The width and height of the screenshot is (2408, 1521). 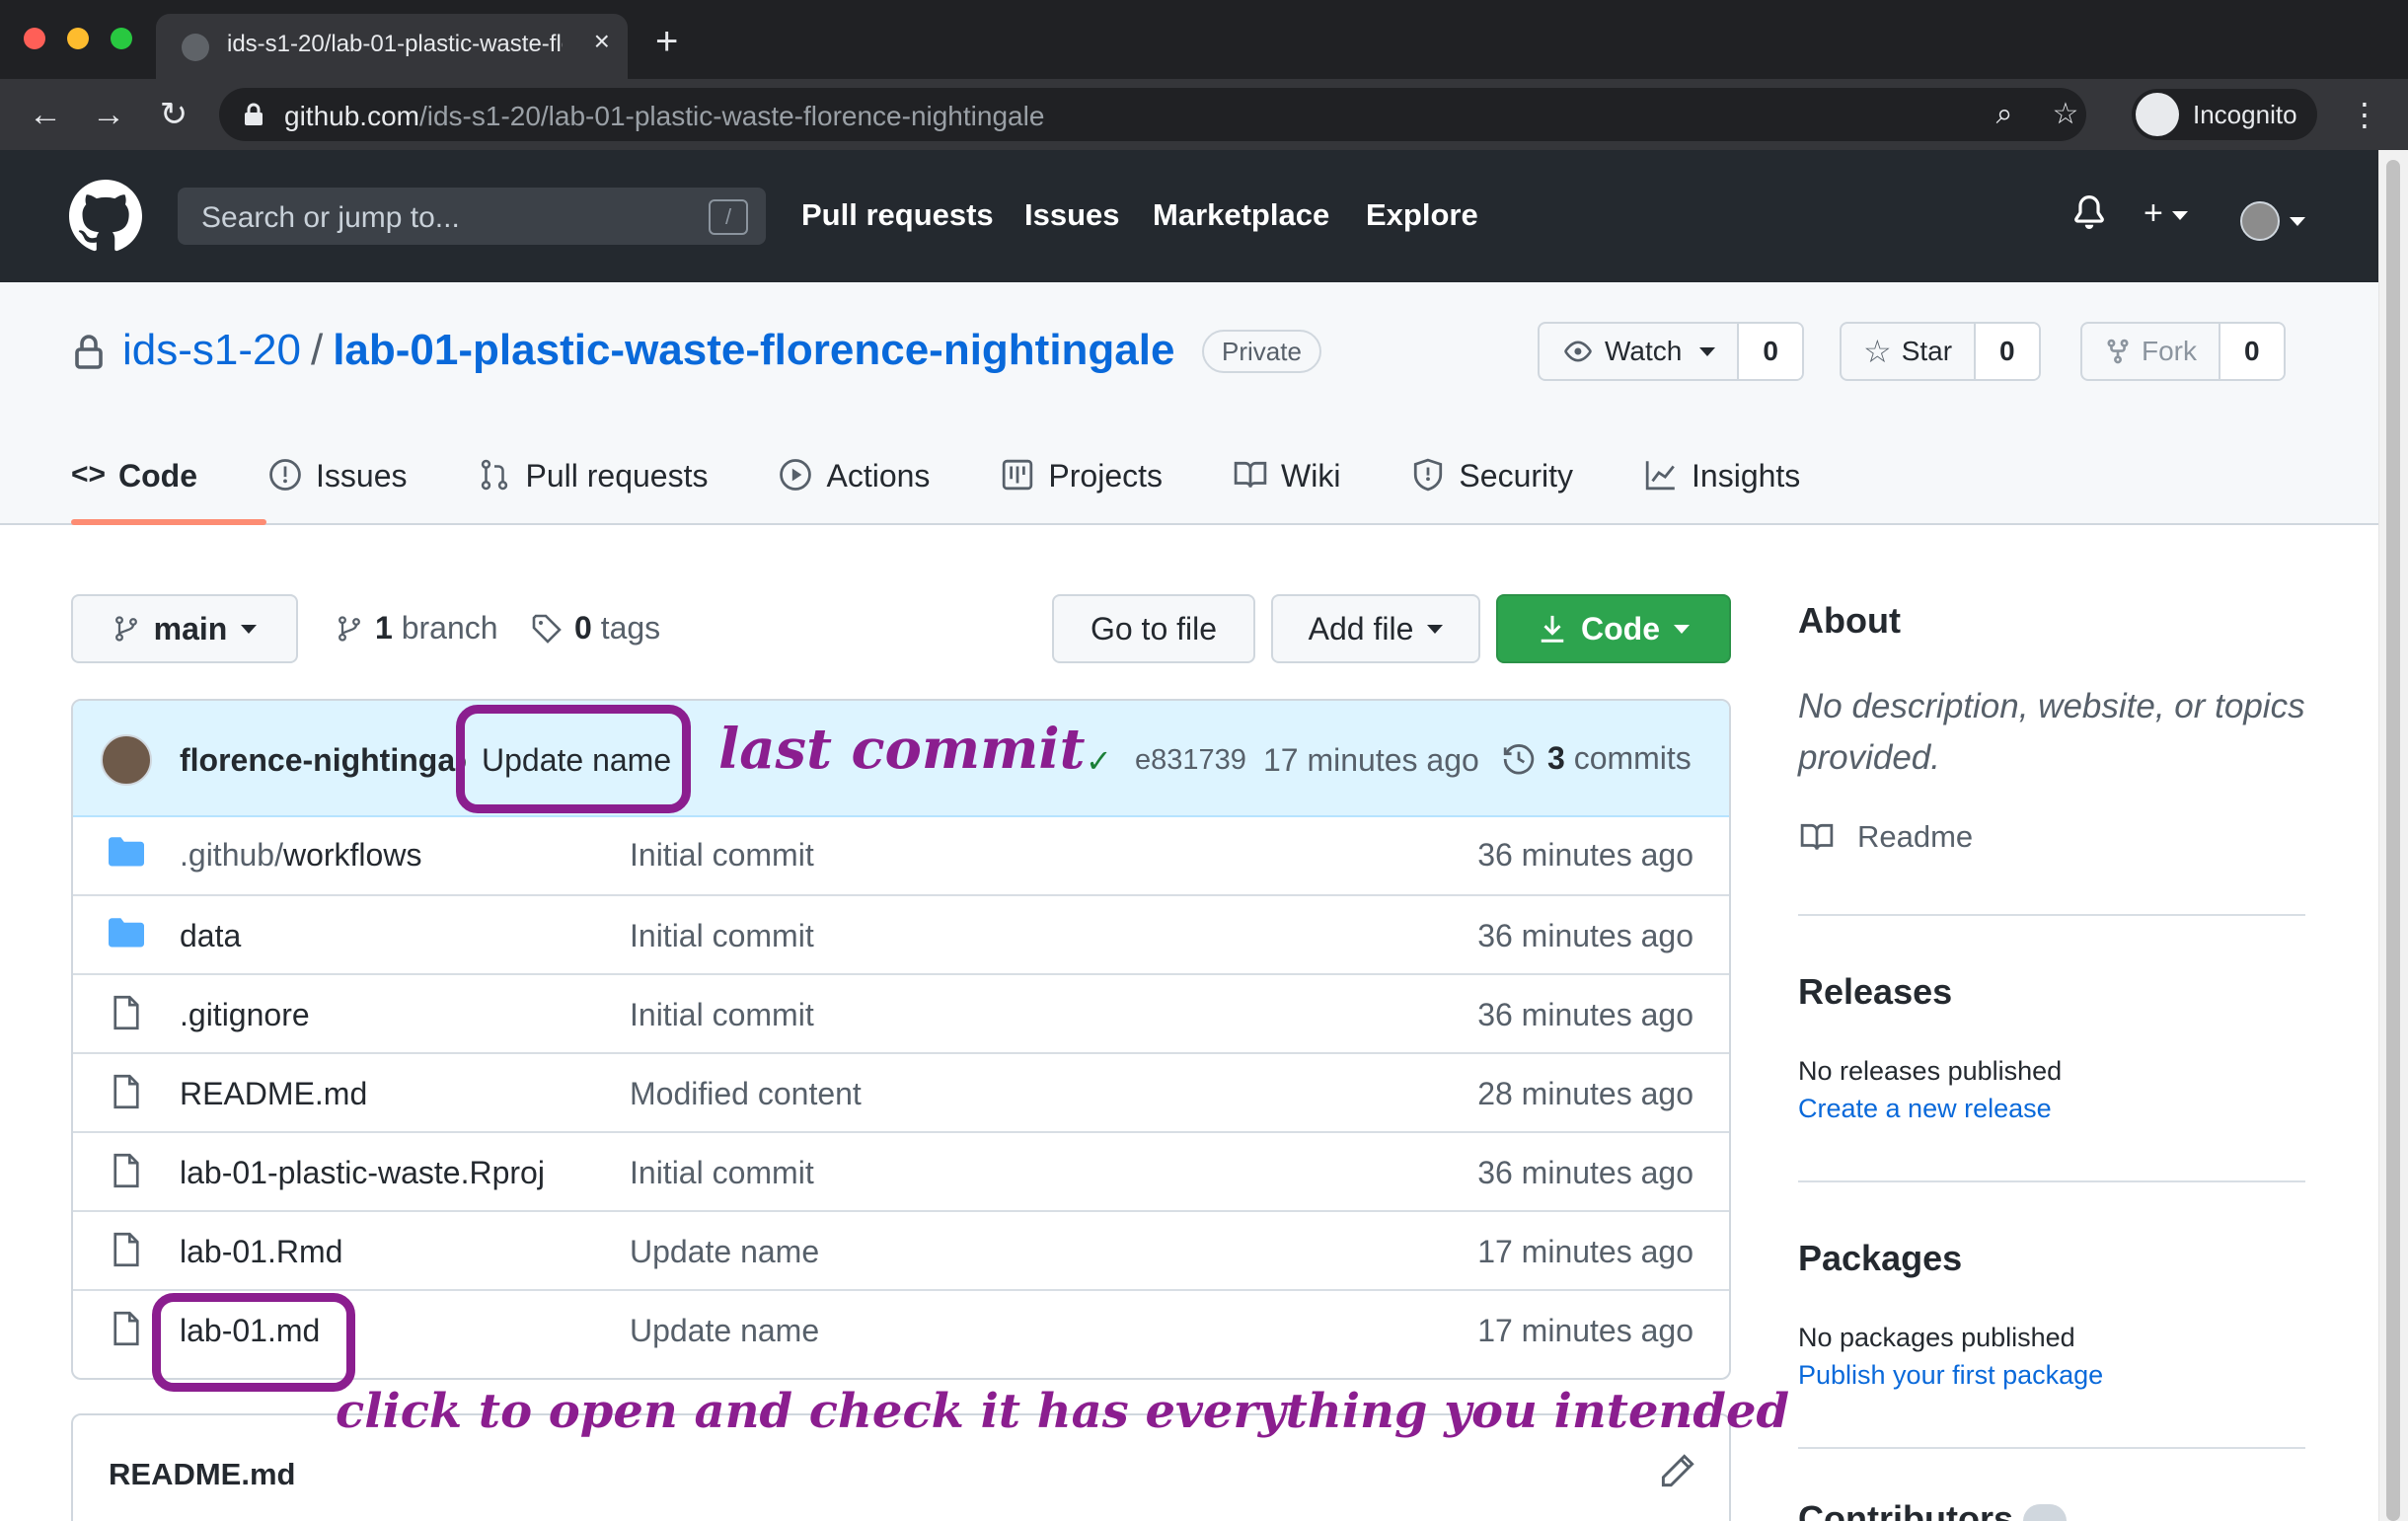 What do you see at coordinates (1241, 215) in the screenshot?
I see `nav-marketplace: Marketplace` at bounding box center [1241, 215].